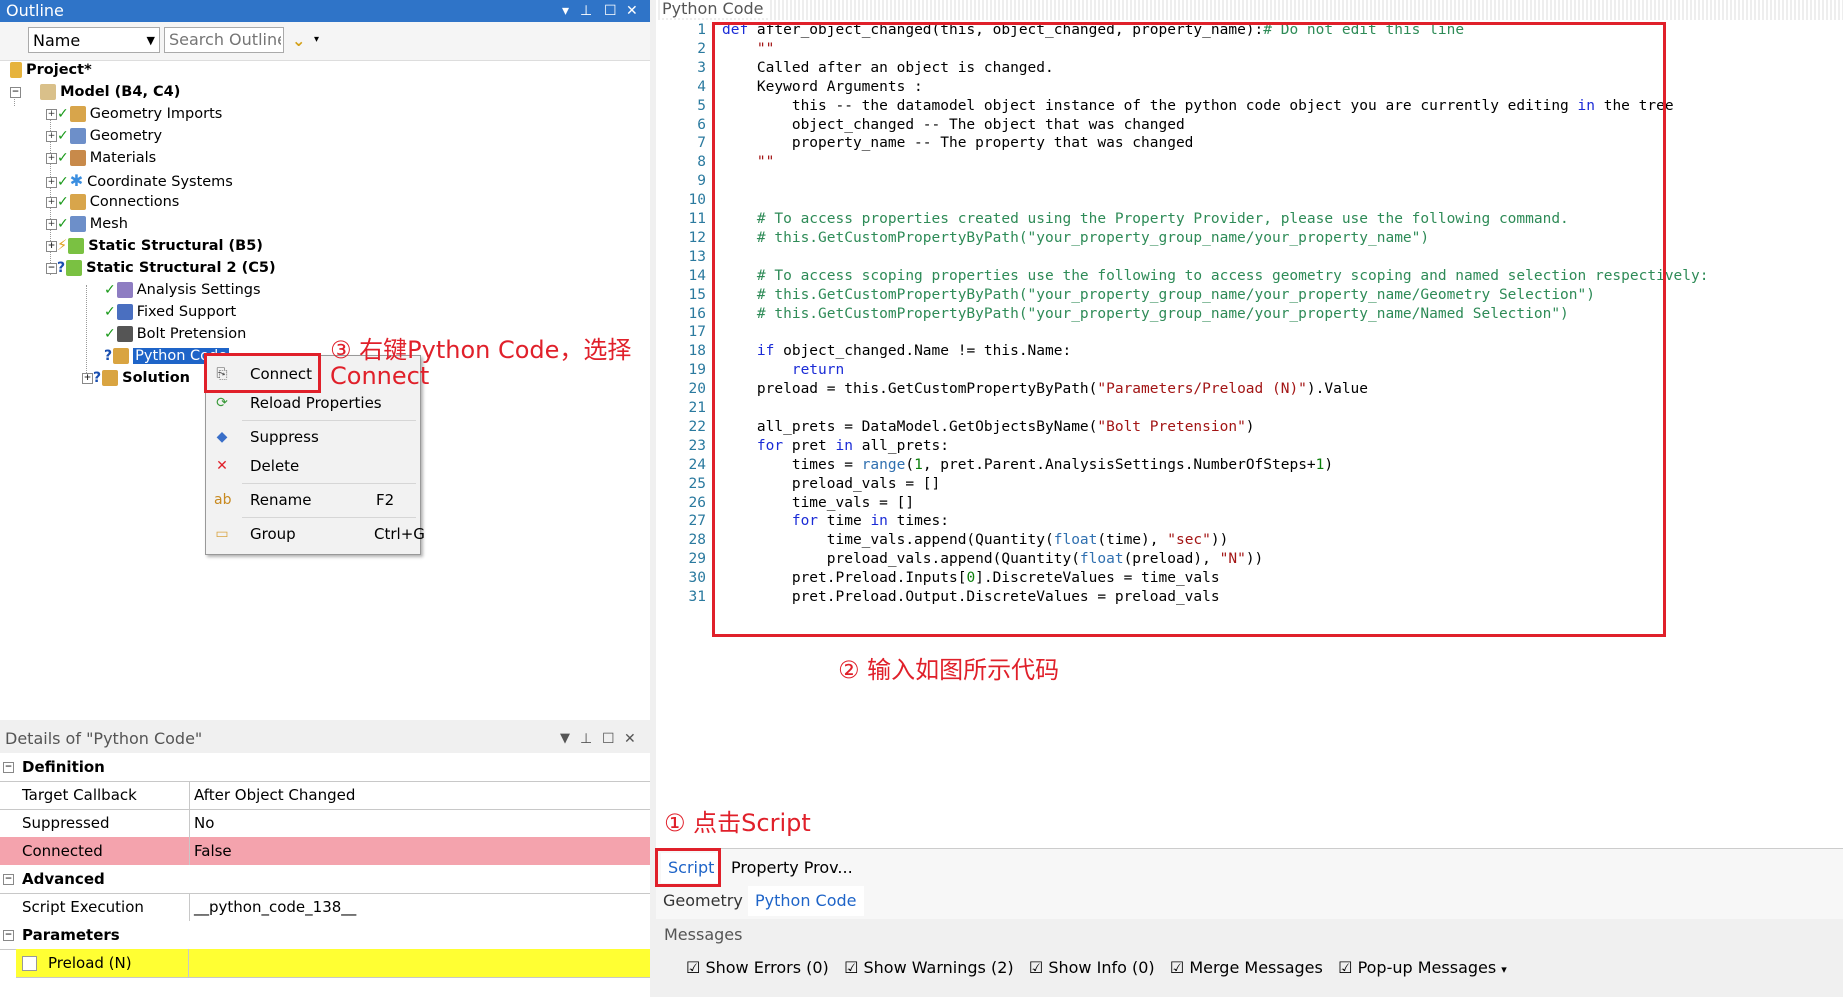 The image size is (1843, 997). I want to click on search-outline-input, so click(224, 40).